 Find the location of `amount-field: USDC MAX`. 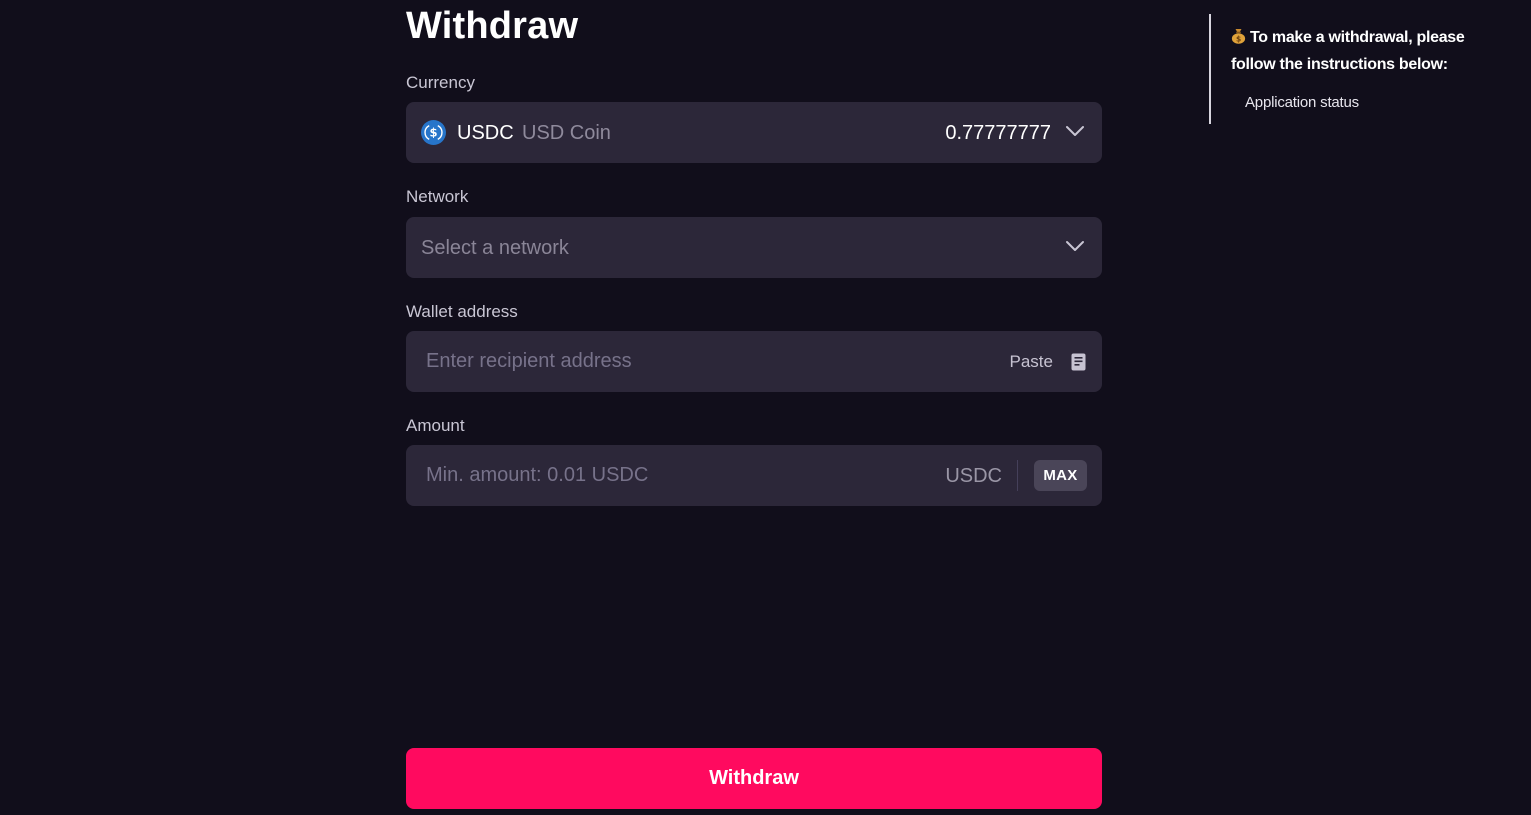

amount-field: USDC MAX is located at coordinates (754, 475).